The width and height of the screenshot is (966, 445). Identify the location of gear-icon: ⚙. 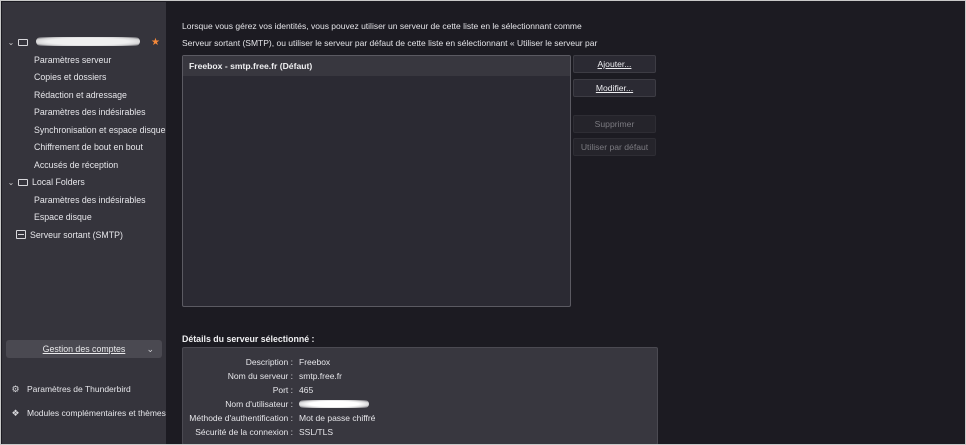
(15, 389).